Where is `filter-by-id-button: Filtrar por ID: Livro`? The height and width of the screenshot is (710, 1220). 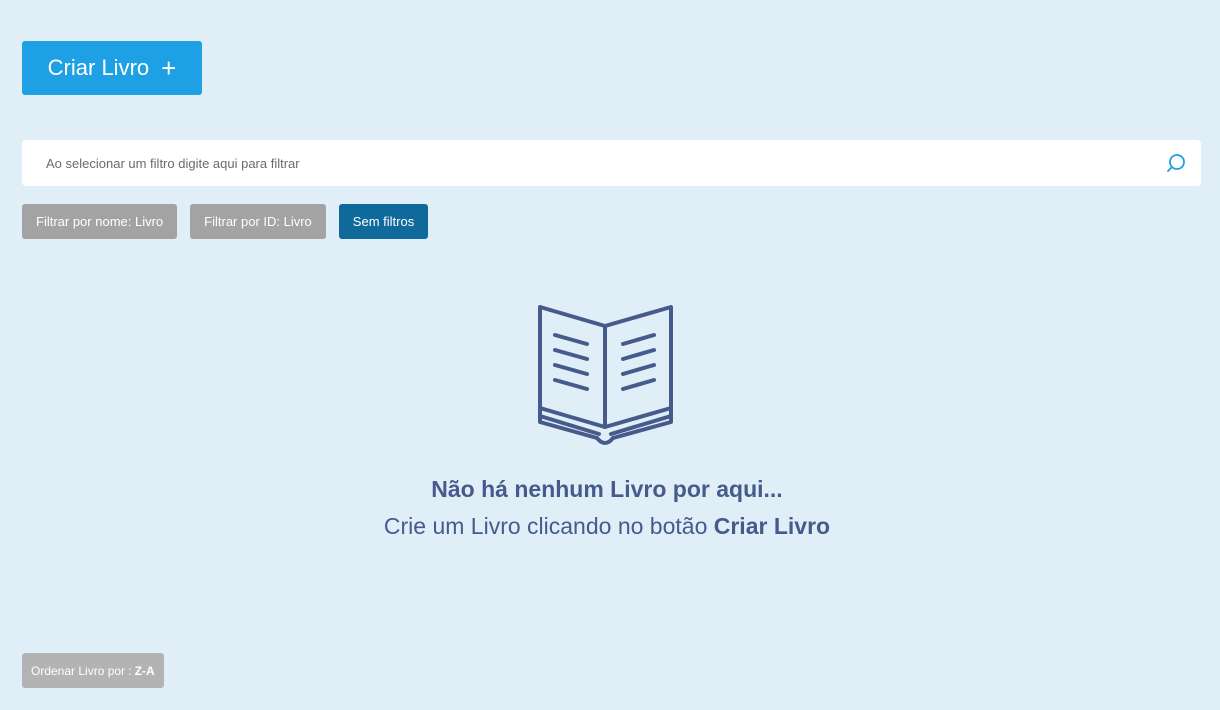
filter-by-id-button: Filtrar por ID: Livro is located at coordinates (258, 221).